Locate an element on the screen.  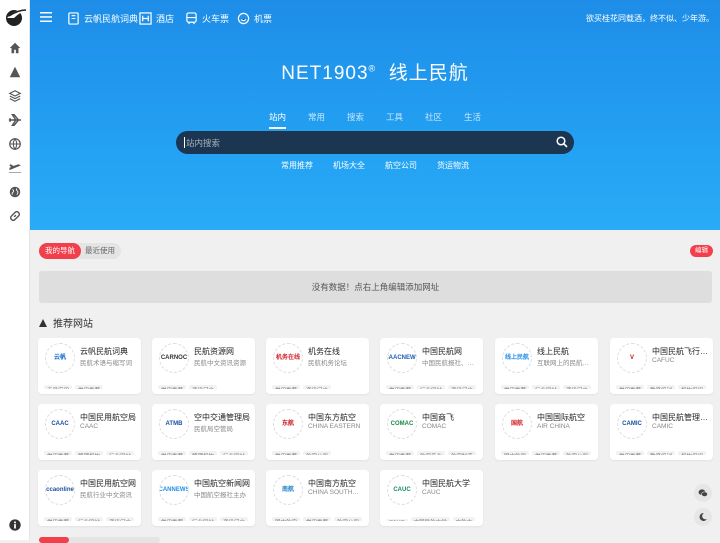
site-card: 云帆 云帆民航词典民航术语与缩写词工具应用常用推荐 is located at coordinates (89, 366).